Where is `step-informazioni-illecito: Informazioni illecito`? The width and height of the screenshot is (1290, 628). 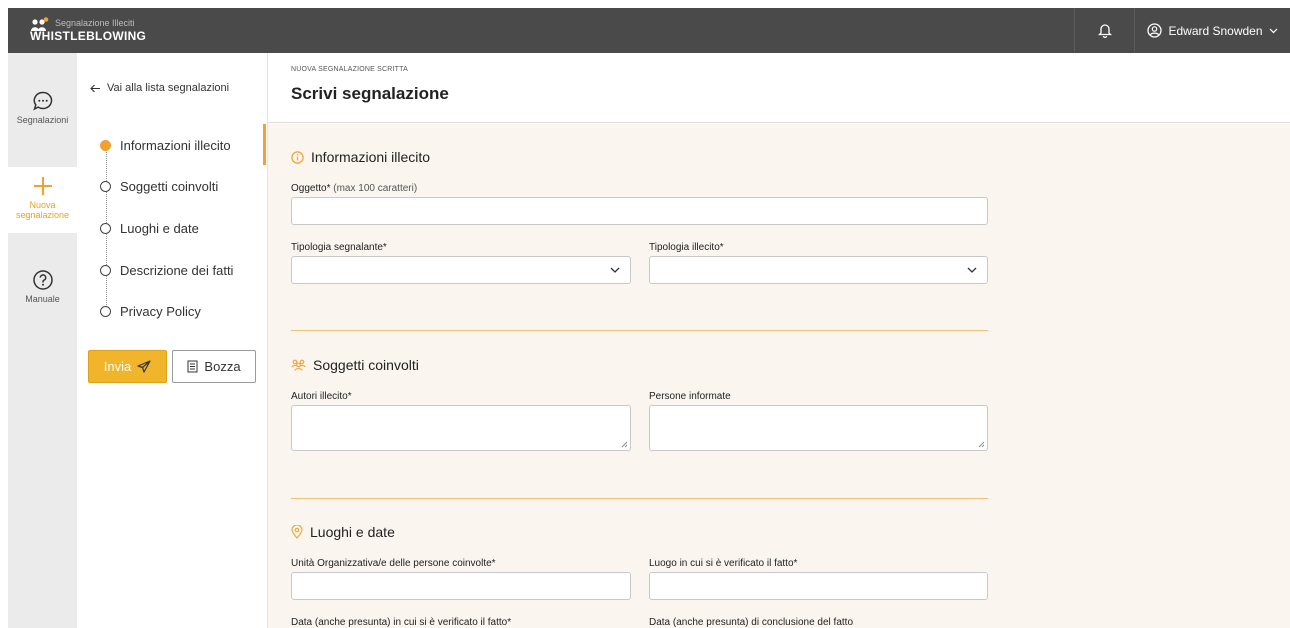
step-informazioni-illecito: Informazioni illecito is located at coordinates (165, 145).